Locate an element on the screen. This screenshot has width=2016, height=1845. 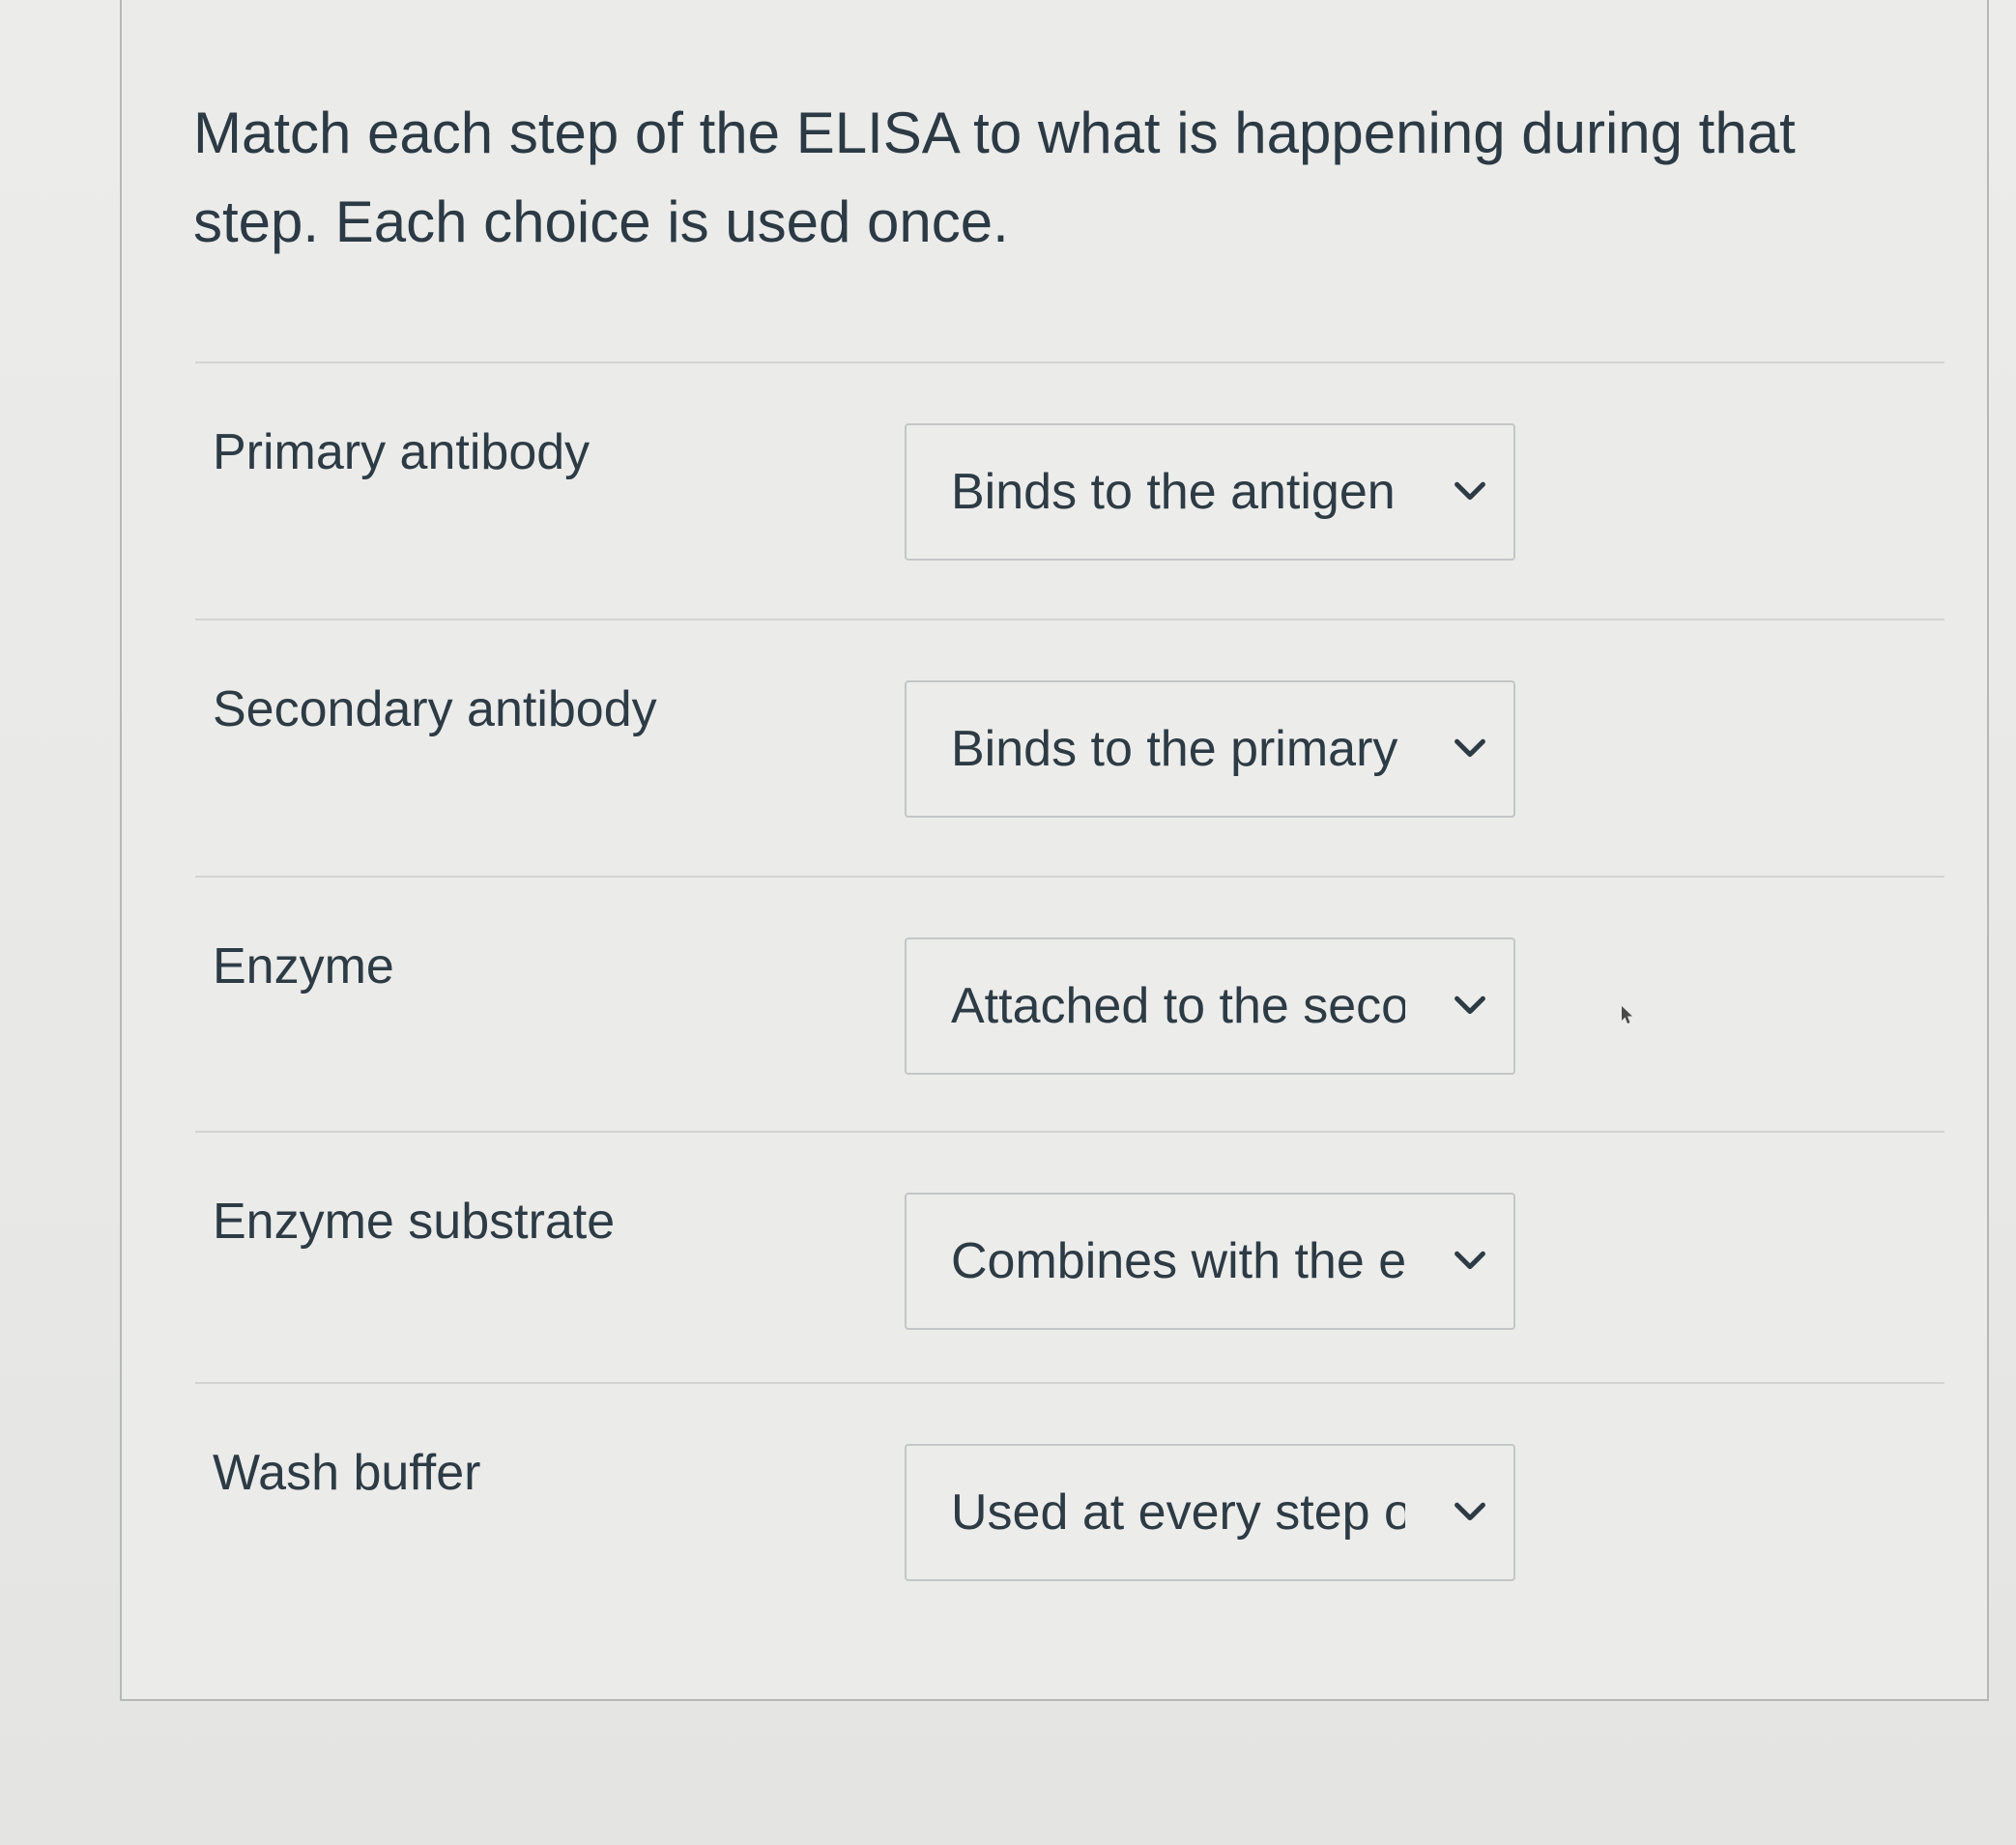
match-row-enzyme-substrate: Enzyme substrate Combines with the e is located at coordinates (1070, 1261).